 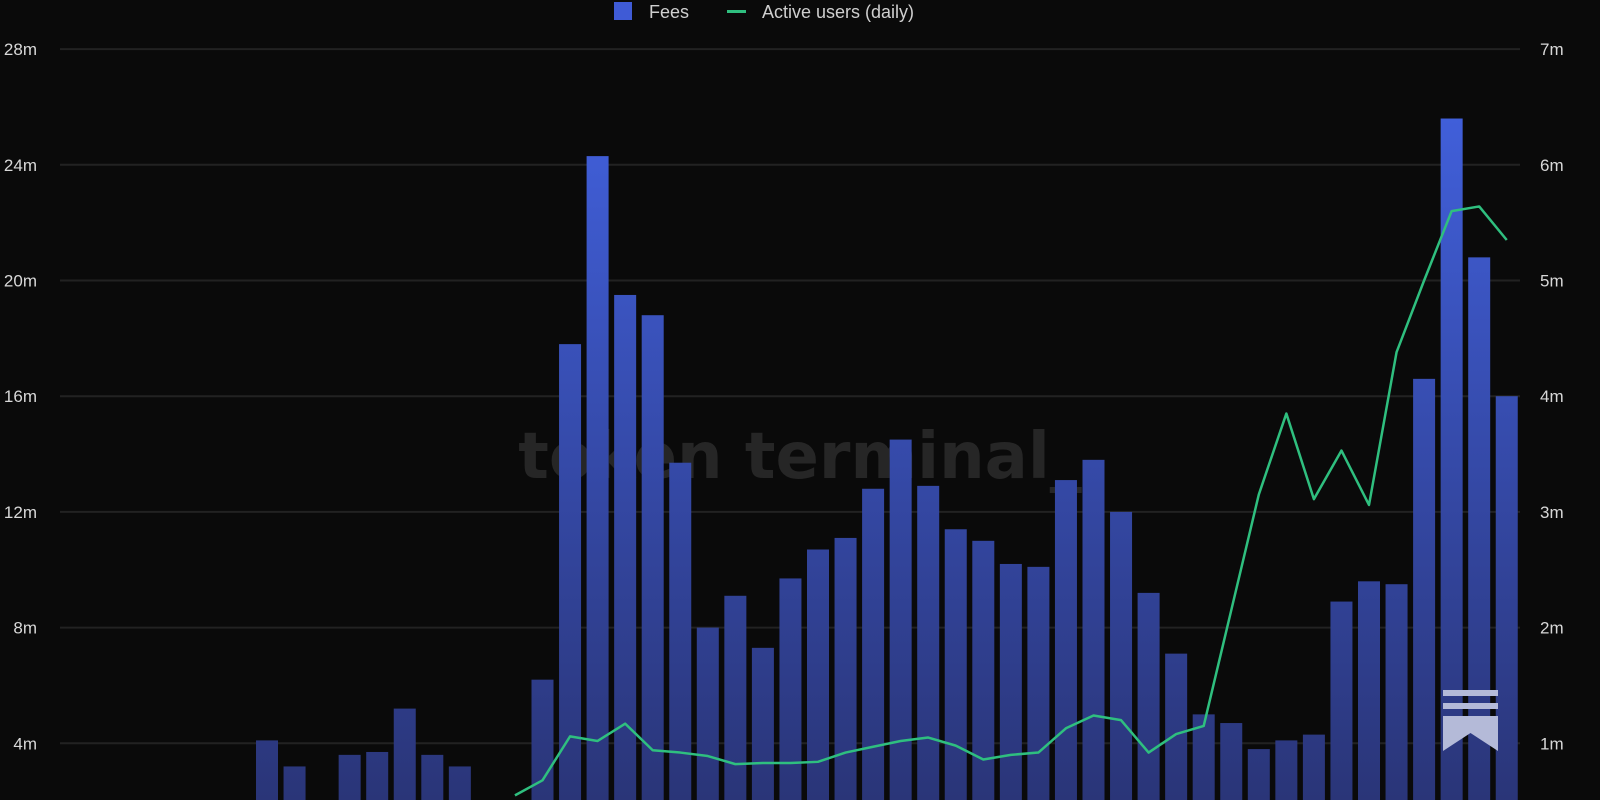 I want to click on legend: Fees Active users (daily), so click(x=764, y=12).